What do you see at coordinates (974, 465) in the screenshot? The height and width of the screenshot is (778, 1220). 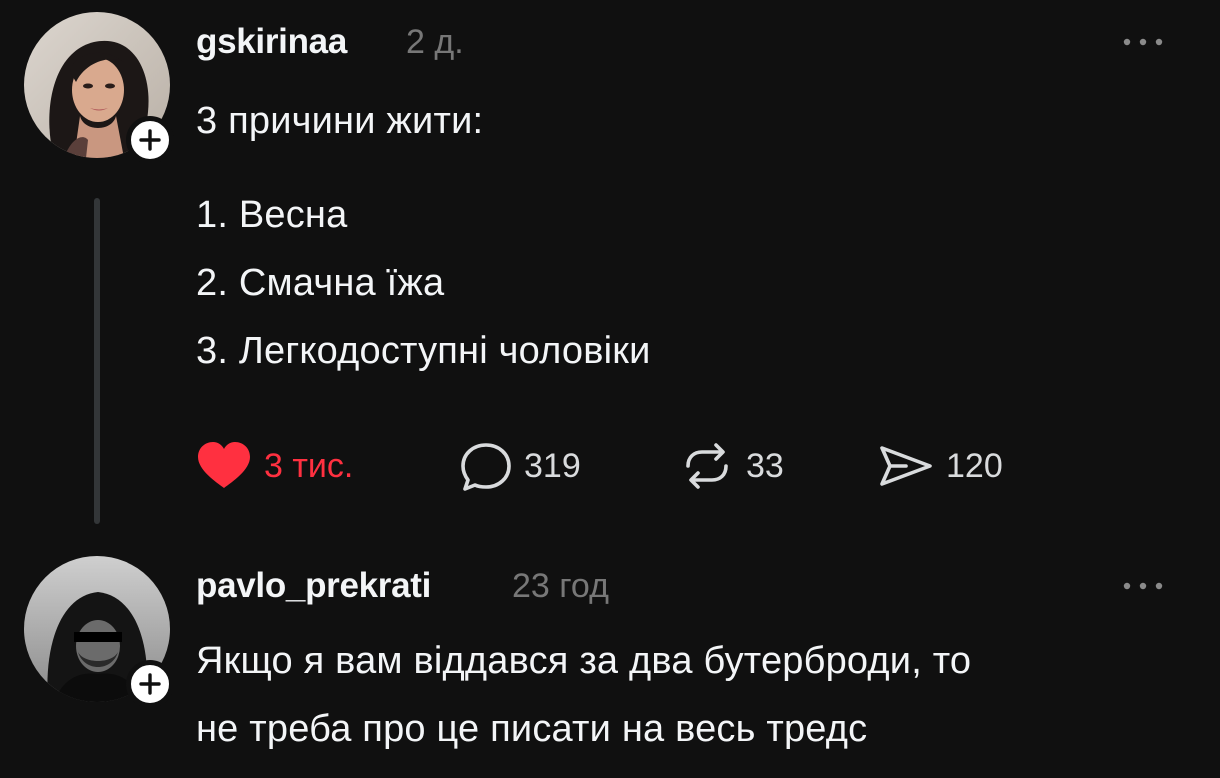 I see `share-count: 120` at bounding box center [974, 465].